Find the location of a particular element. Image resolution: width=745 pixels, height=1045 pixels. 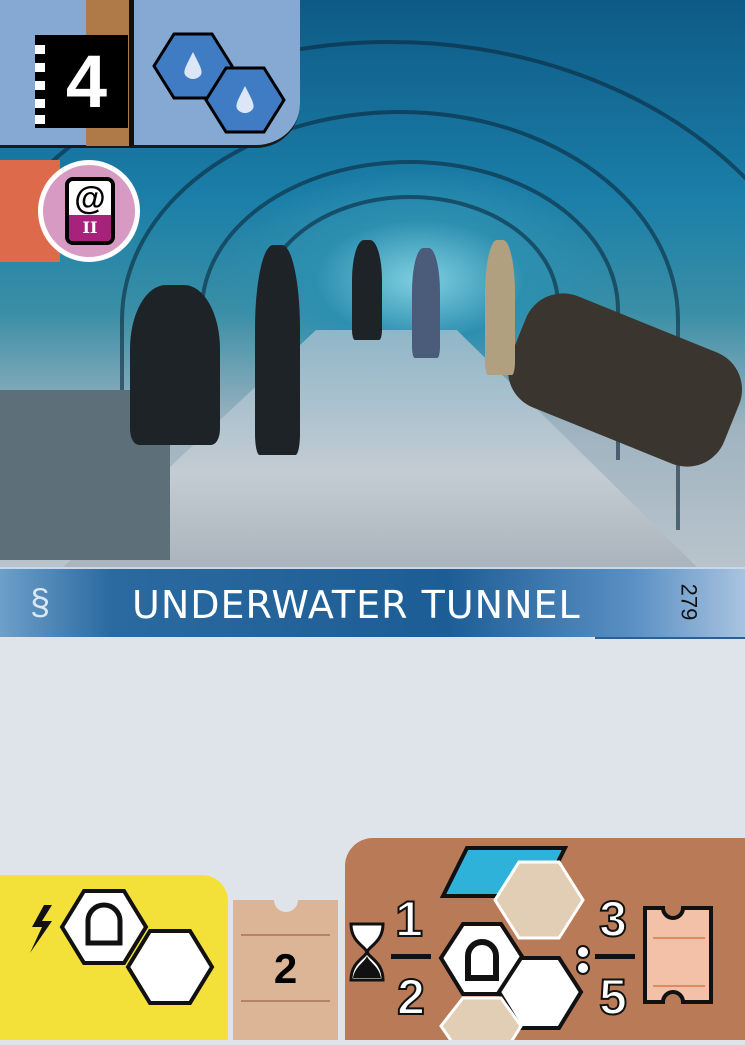

cond-left-bottom: 2 is located at coordinates (411, 997).